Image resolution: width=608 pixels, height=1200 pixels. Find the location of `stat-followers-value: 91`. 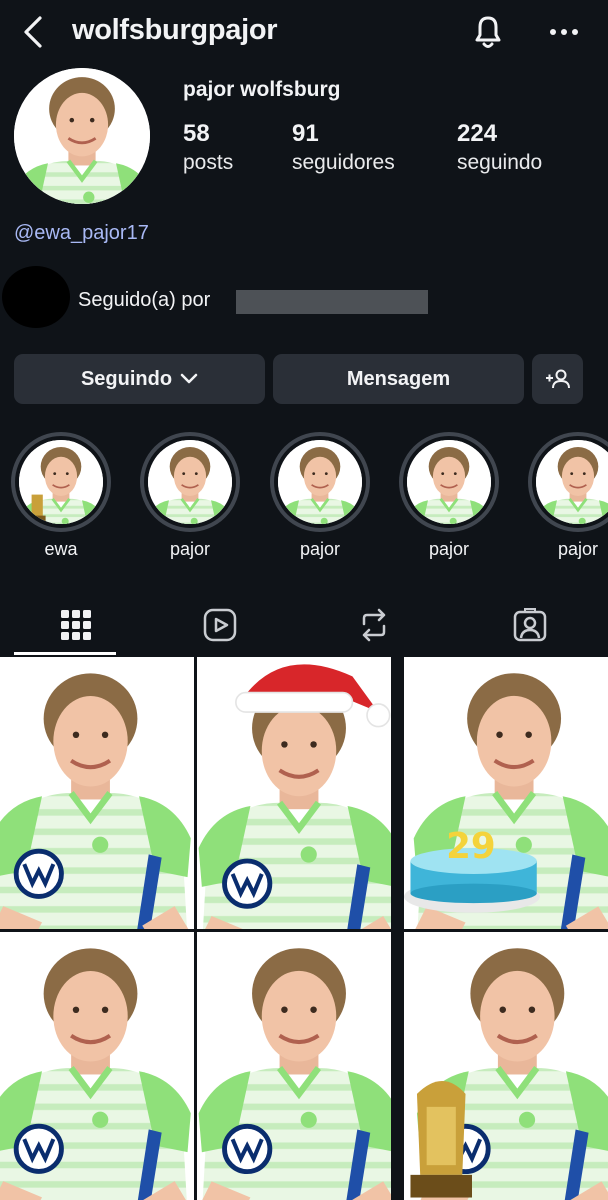

stat-followers-value: 91 is located at coordinates (305, 133).